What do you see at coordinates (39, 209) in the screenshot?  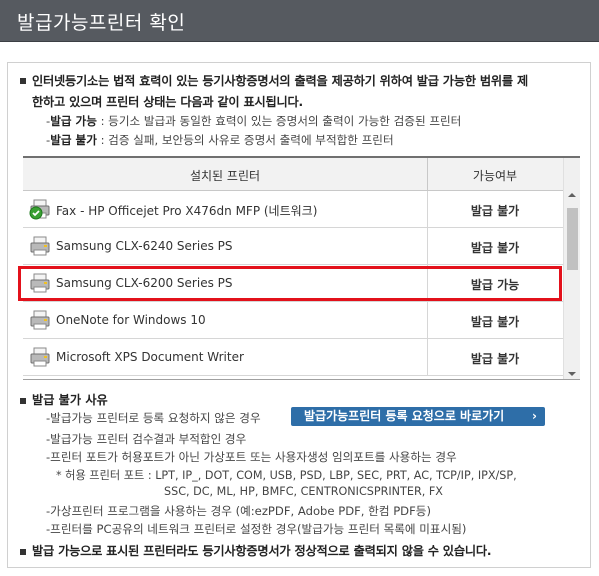 I see `fax-printer-default-icon` at bounding box center [39, 209].